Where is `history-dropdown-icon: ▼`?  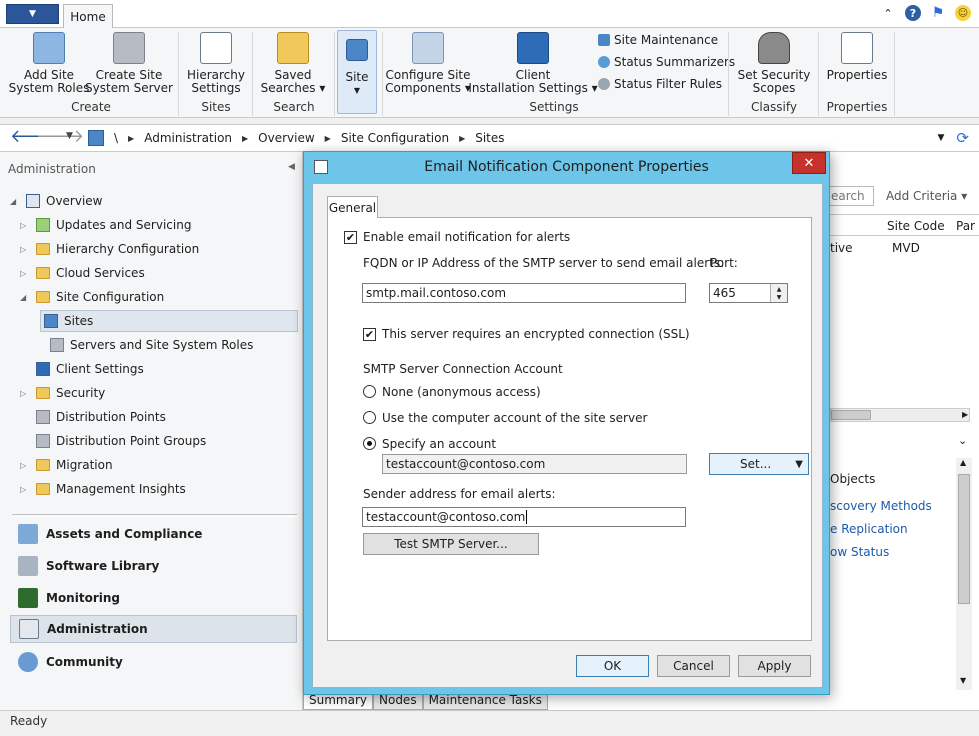
history-dropdown-icon: ▼ is located at coordinates (69, 136).